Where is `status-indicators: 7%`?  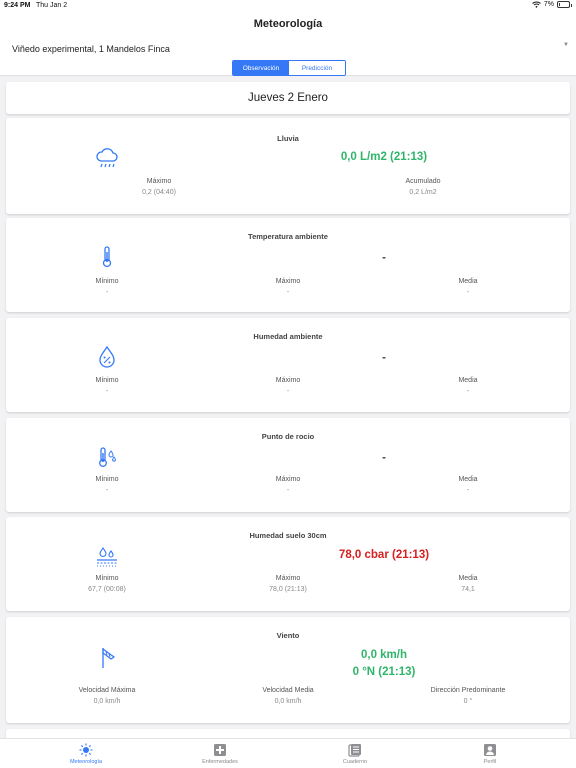
status-indicators: 7% is located at coordinates (552, 4).